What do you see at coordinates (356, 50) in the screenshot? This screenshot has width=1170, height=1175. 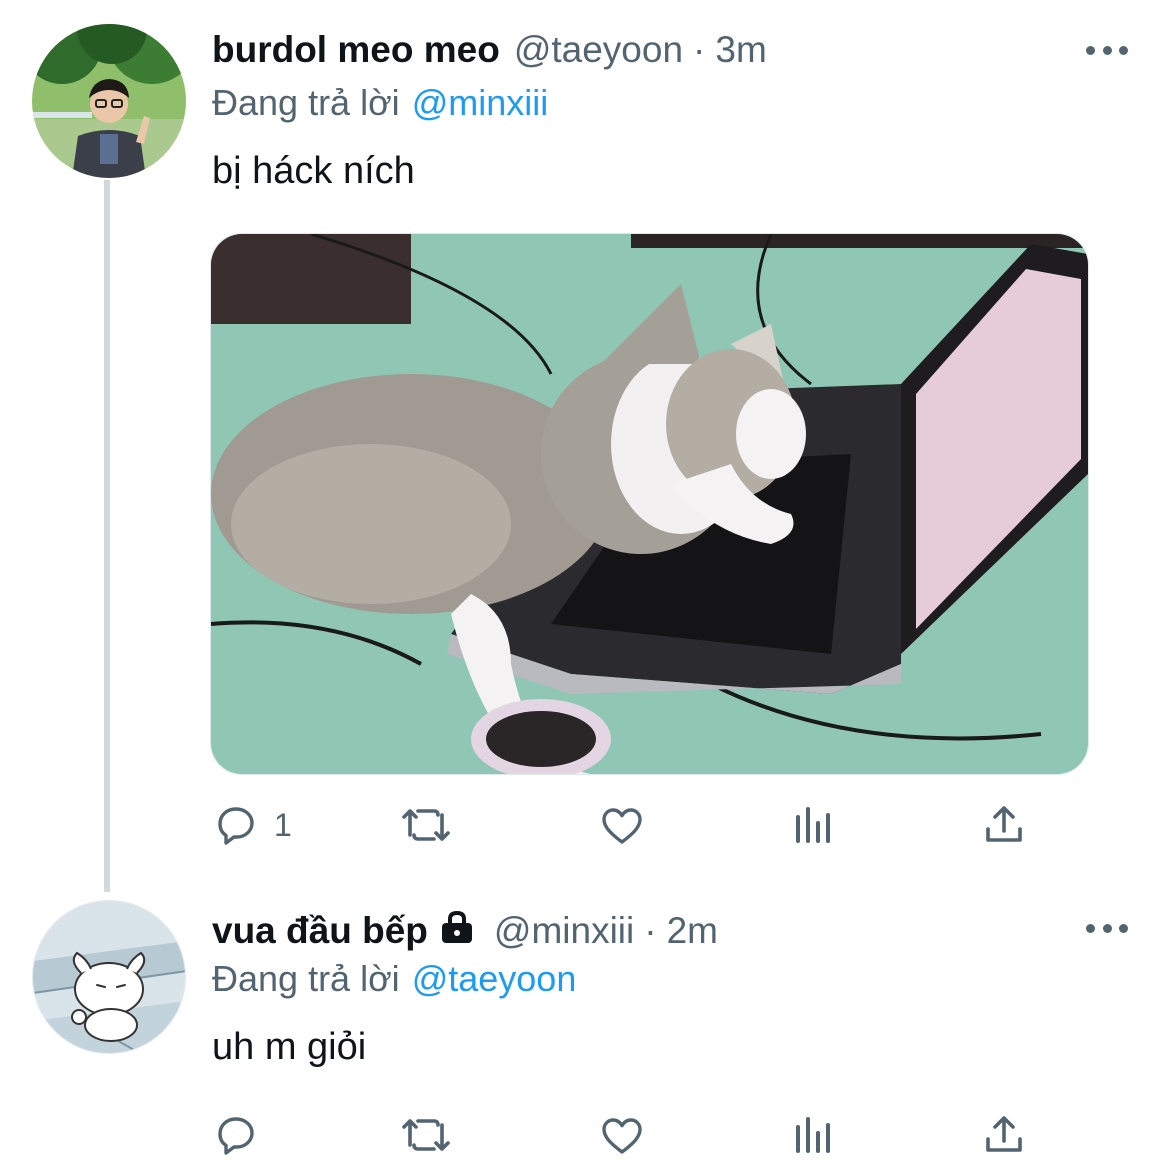 I see `display-name: burdol meo meo` at bounding box center [356, 50].